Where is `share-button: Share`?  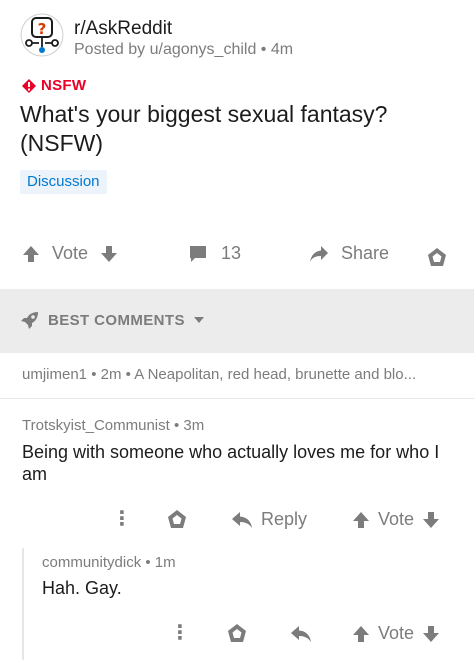 share-button: Share is located at coordinates (349, 253).